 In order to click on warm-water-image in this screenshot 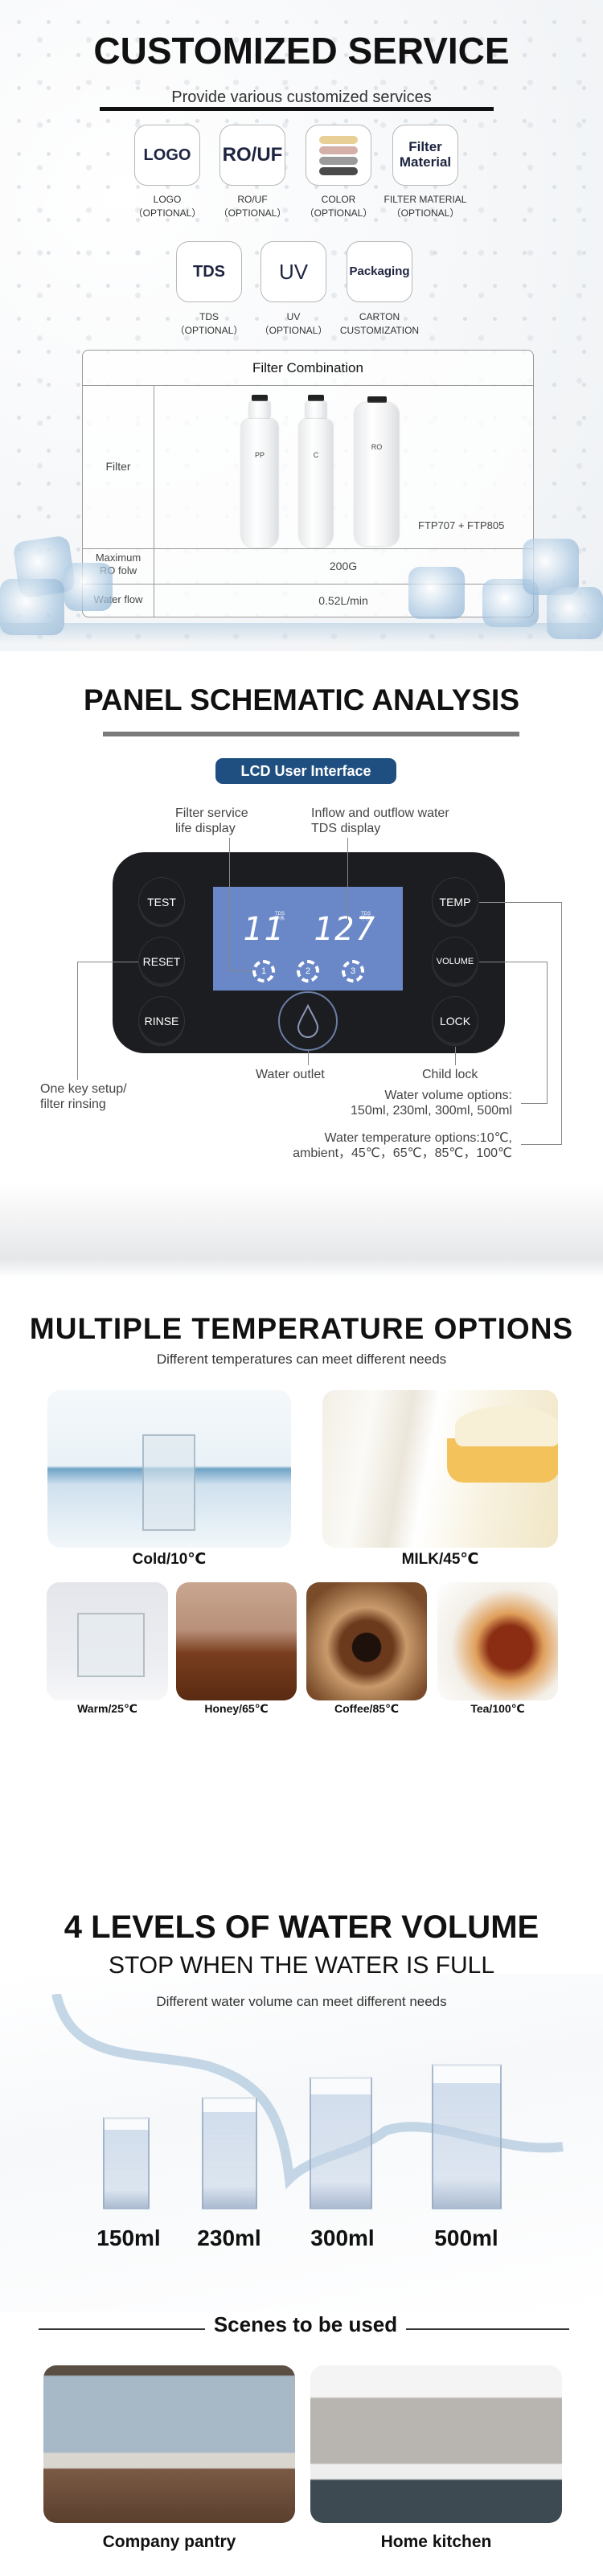, I will do `click(107, 1641)`.